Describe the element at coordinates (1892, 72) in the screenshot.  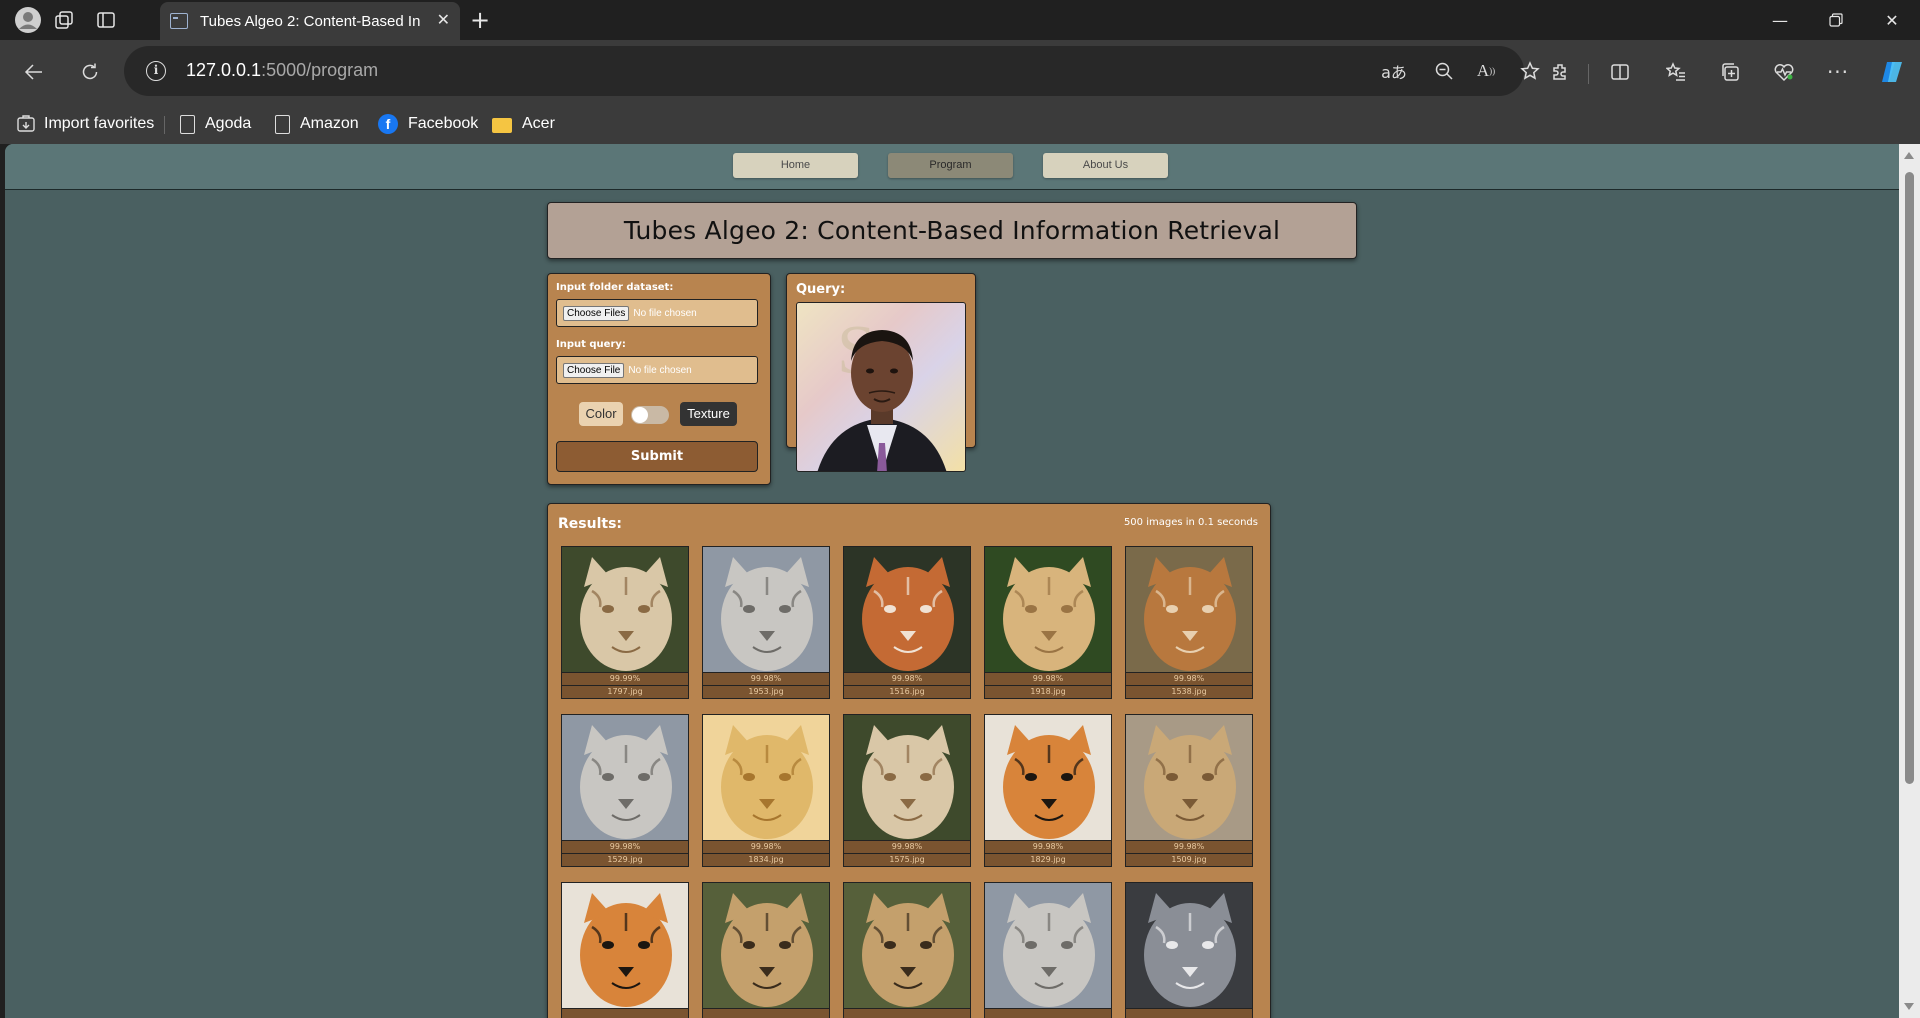
I see `copilot-icon` at that location.